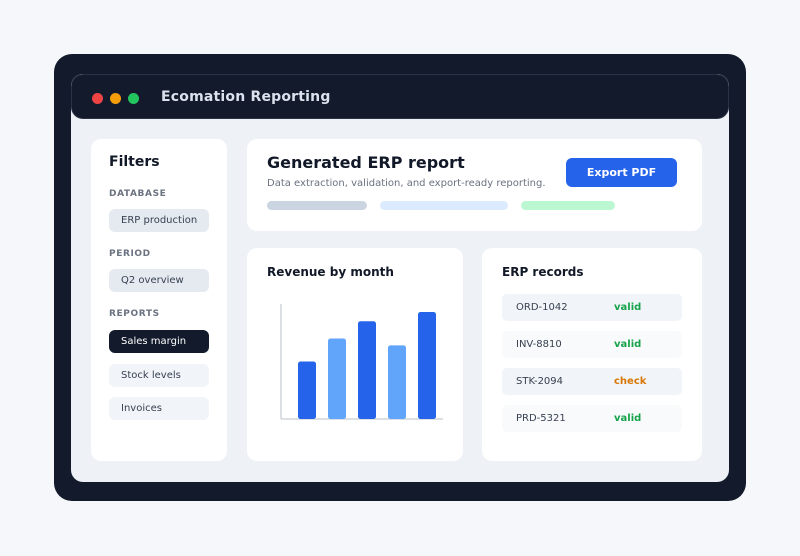  Describe the element at coordinates (133, 98) in the screenshot. I see `maximize-window-button` at that location.